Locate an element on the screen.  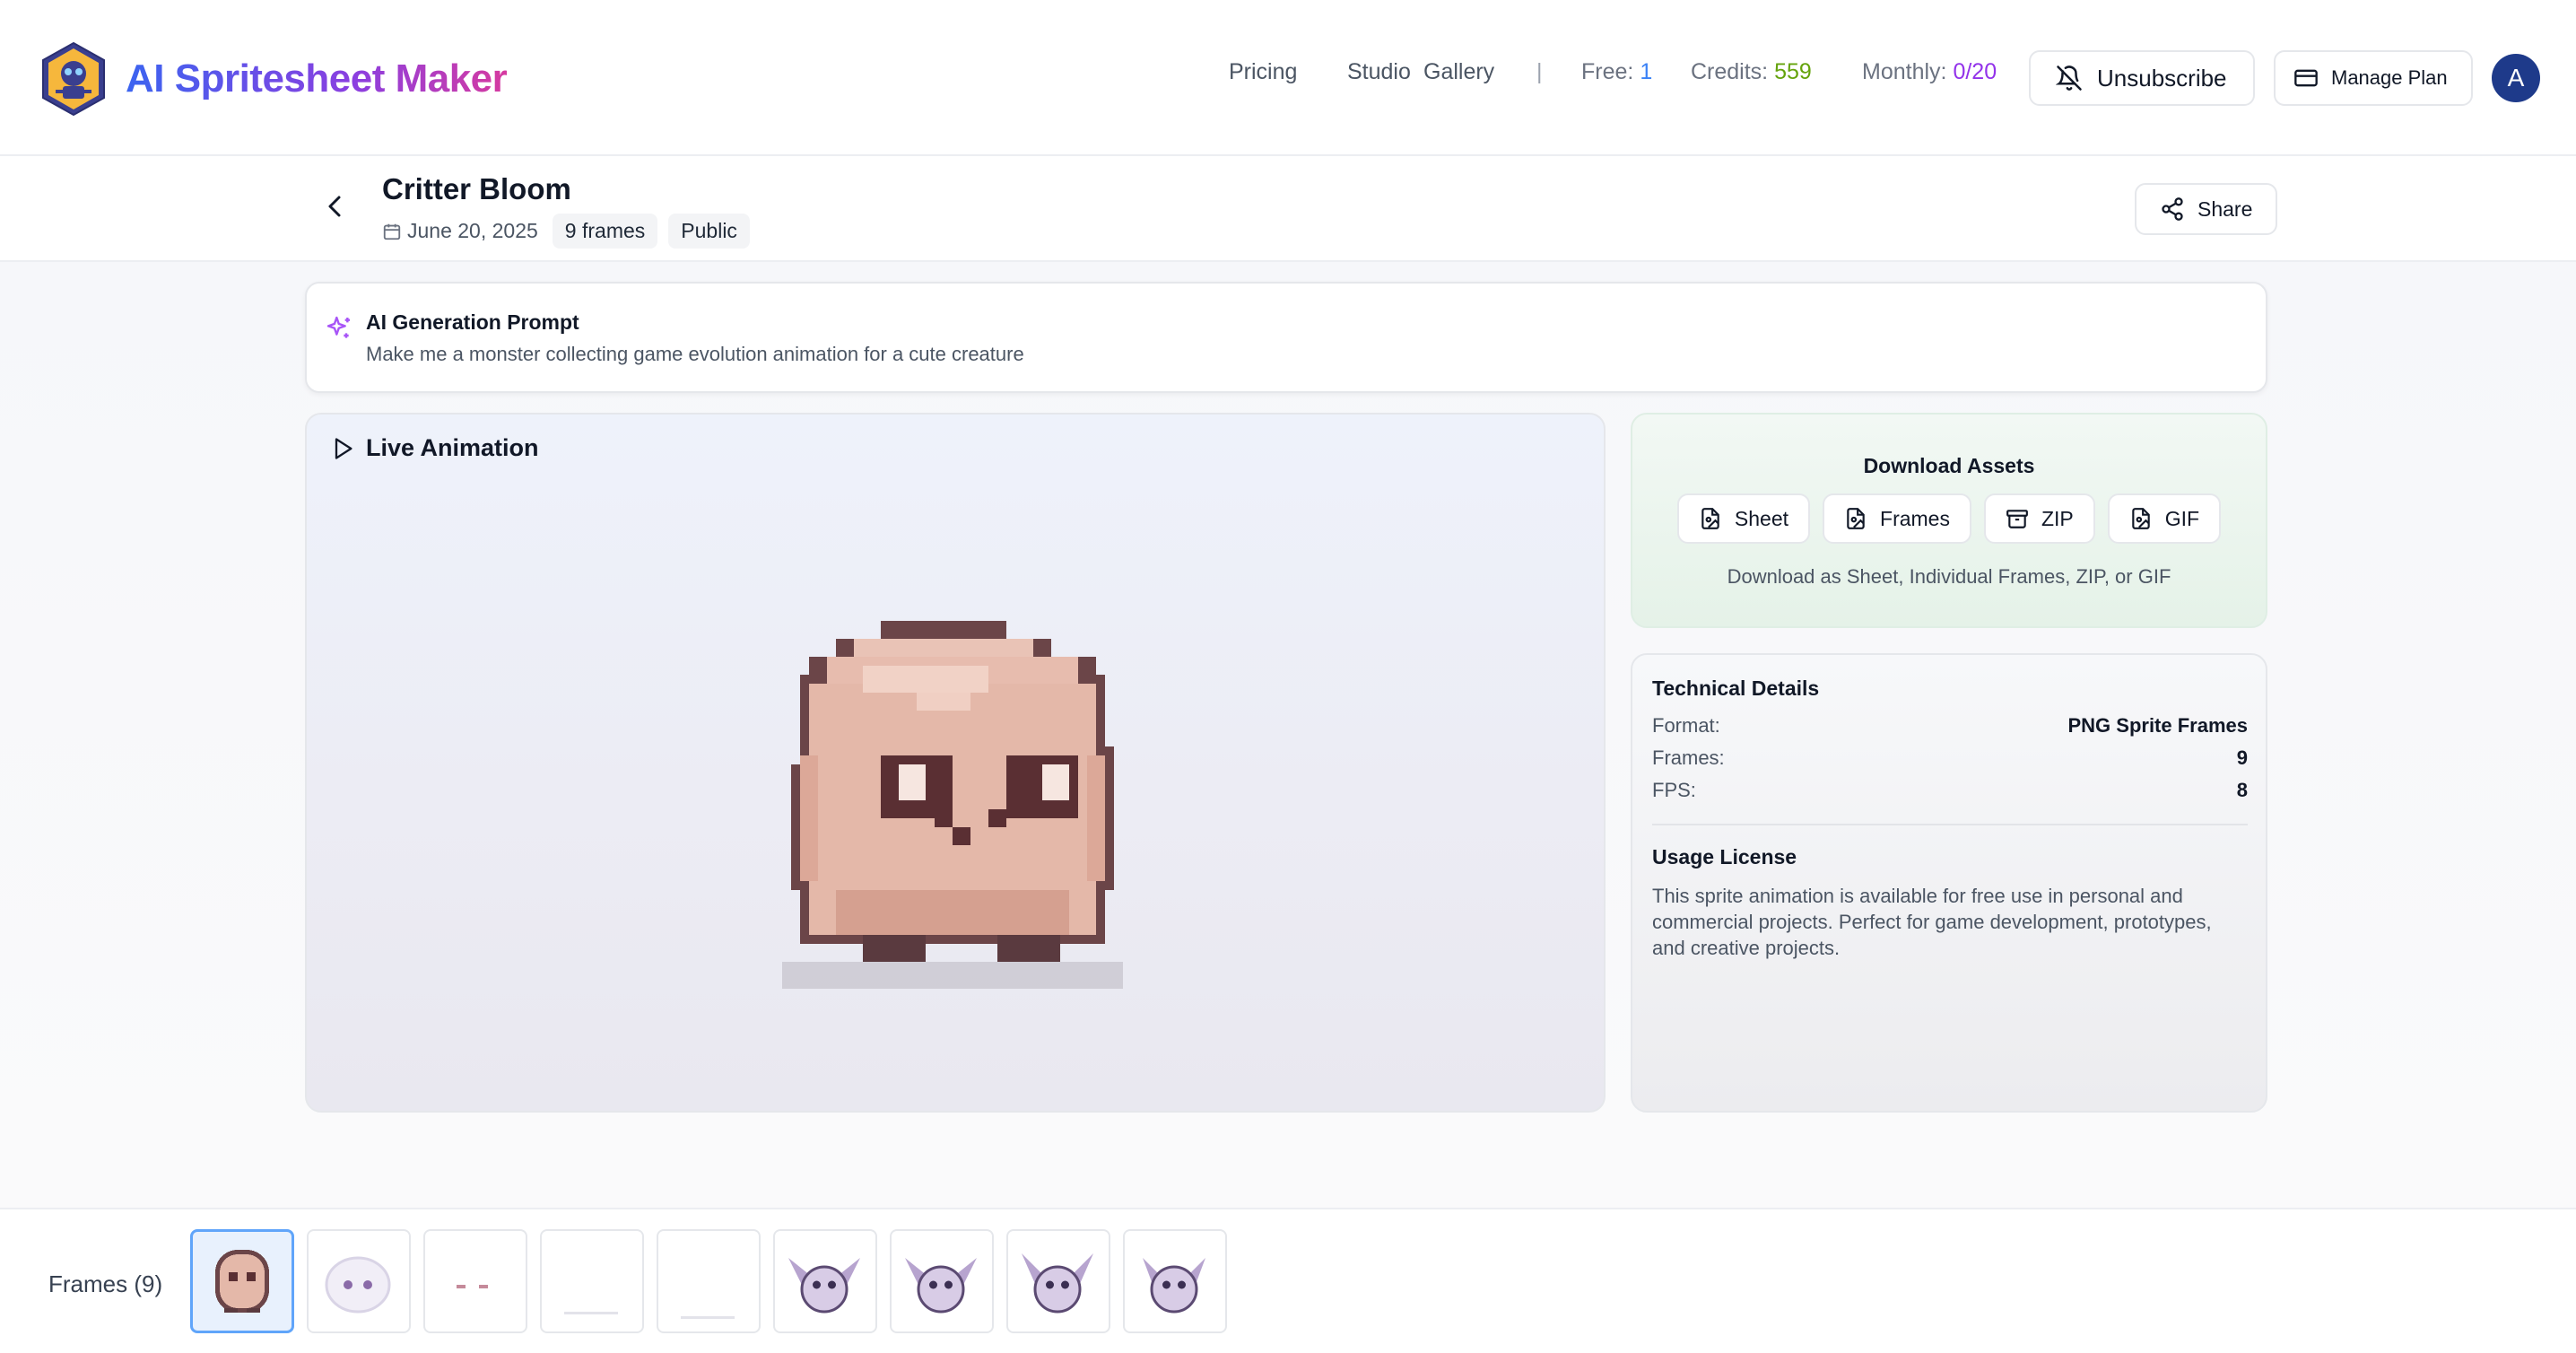
free-label: Free: is located at coordinates (1607, 71).